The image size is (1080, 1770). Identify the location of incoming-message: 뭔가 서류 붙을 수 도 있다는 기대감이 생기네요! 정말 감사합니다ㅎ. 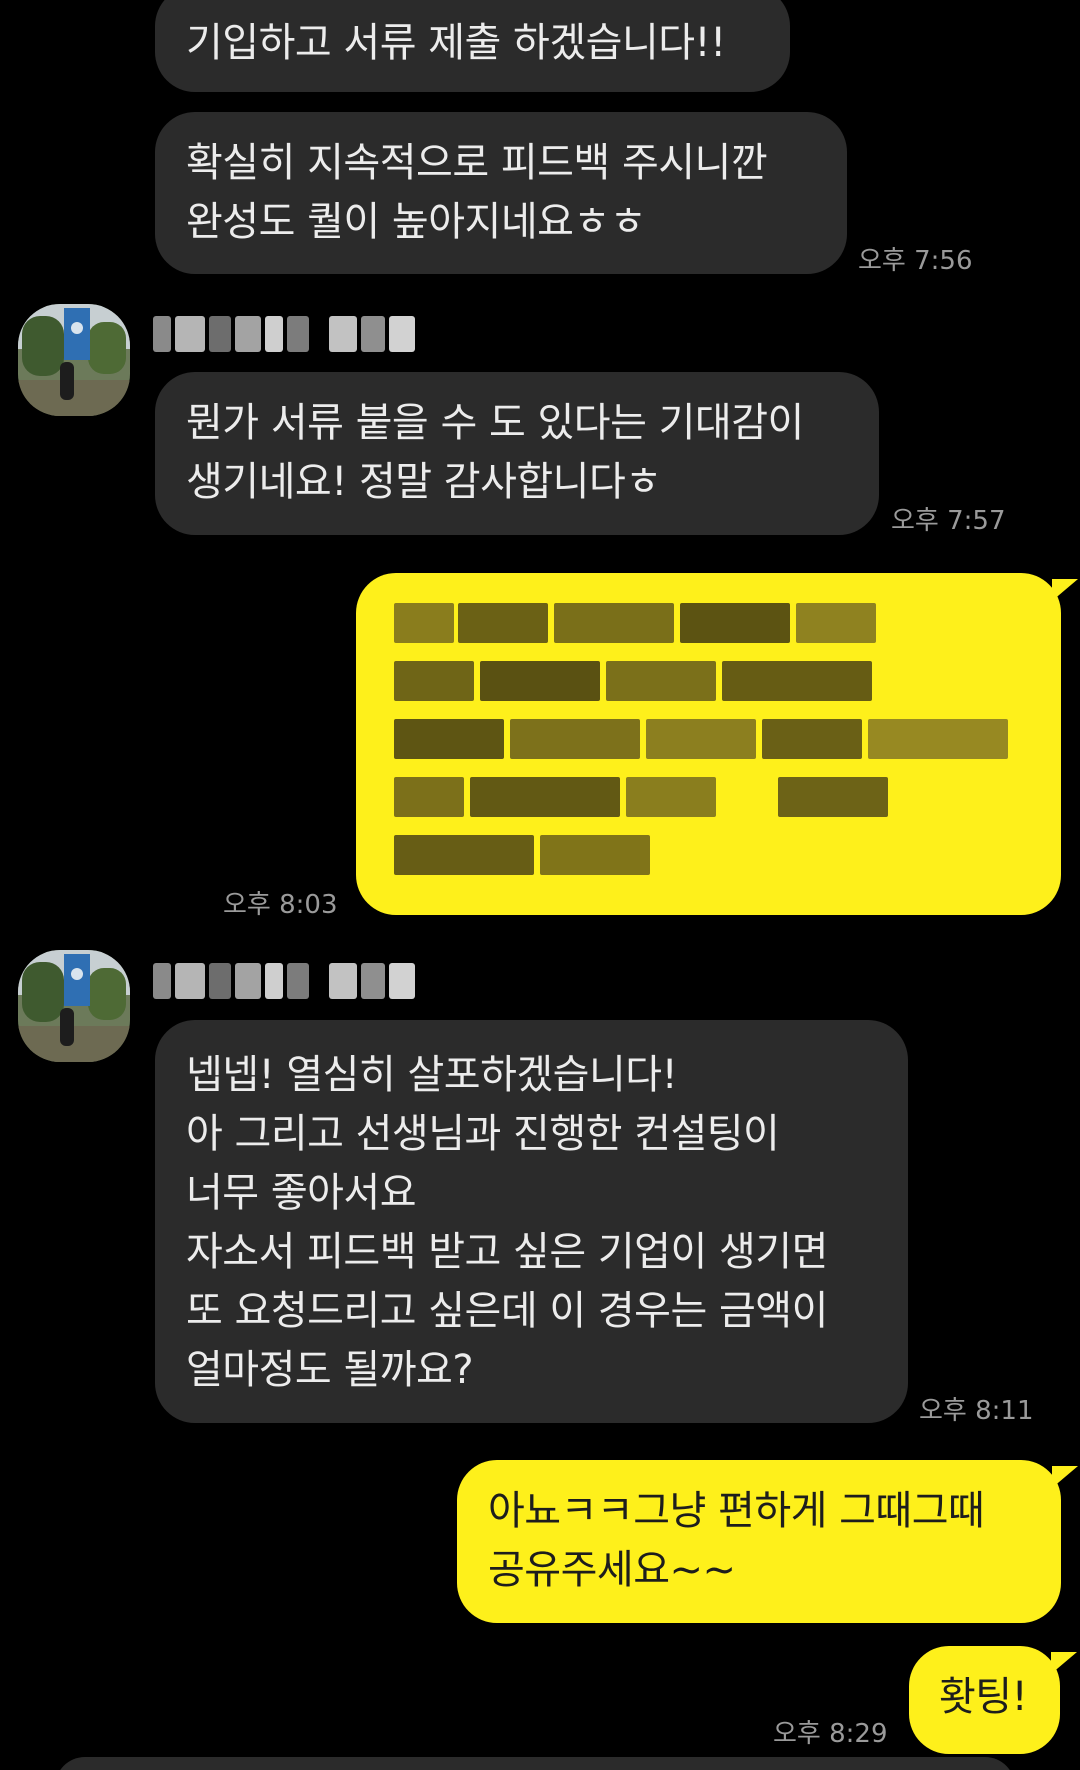
(517, 453).